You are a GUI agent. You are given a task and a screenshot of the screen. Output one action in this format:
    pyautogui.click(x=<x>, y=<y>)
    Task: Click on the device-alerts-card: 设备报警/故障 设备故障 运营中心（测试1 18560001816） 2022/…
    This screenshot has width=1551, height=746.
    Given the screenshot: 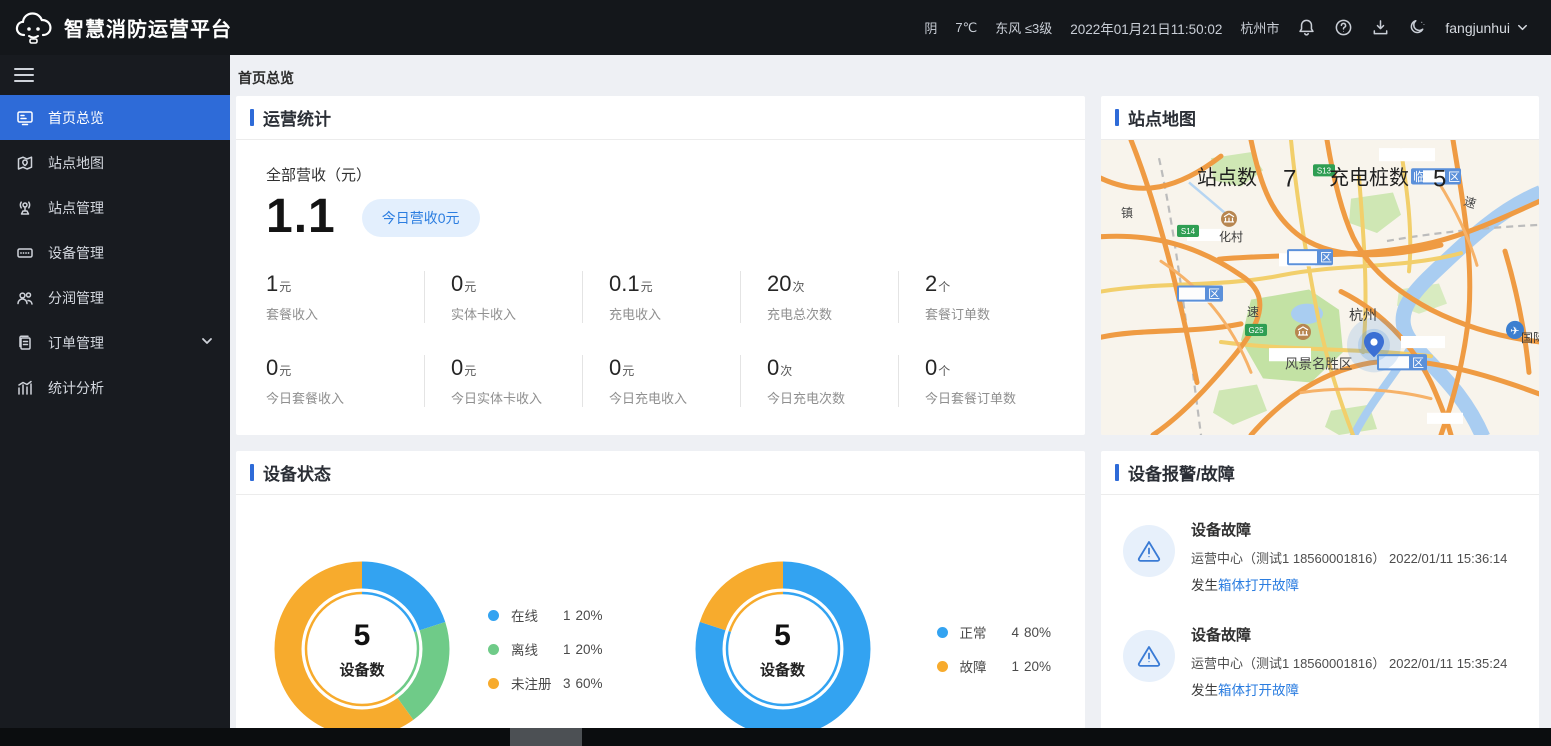 What is the action you would take?
    pyautogui.click(x=1320, y=598)
    